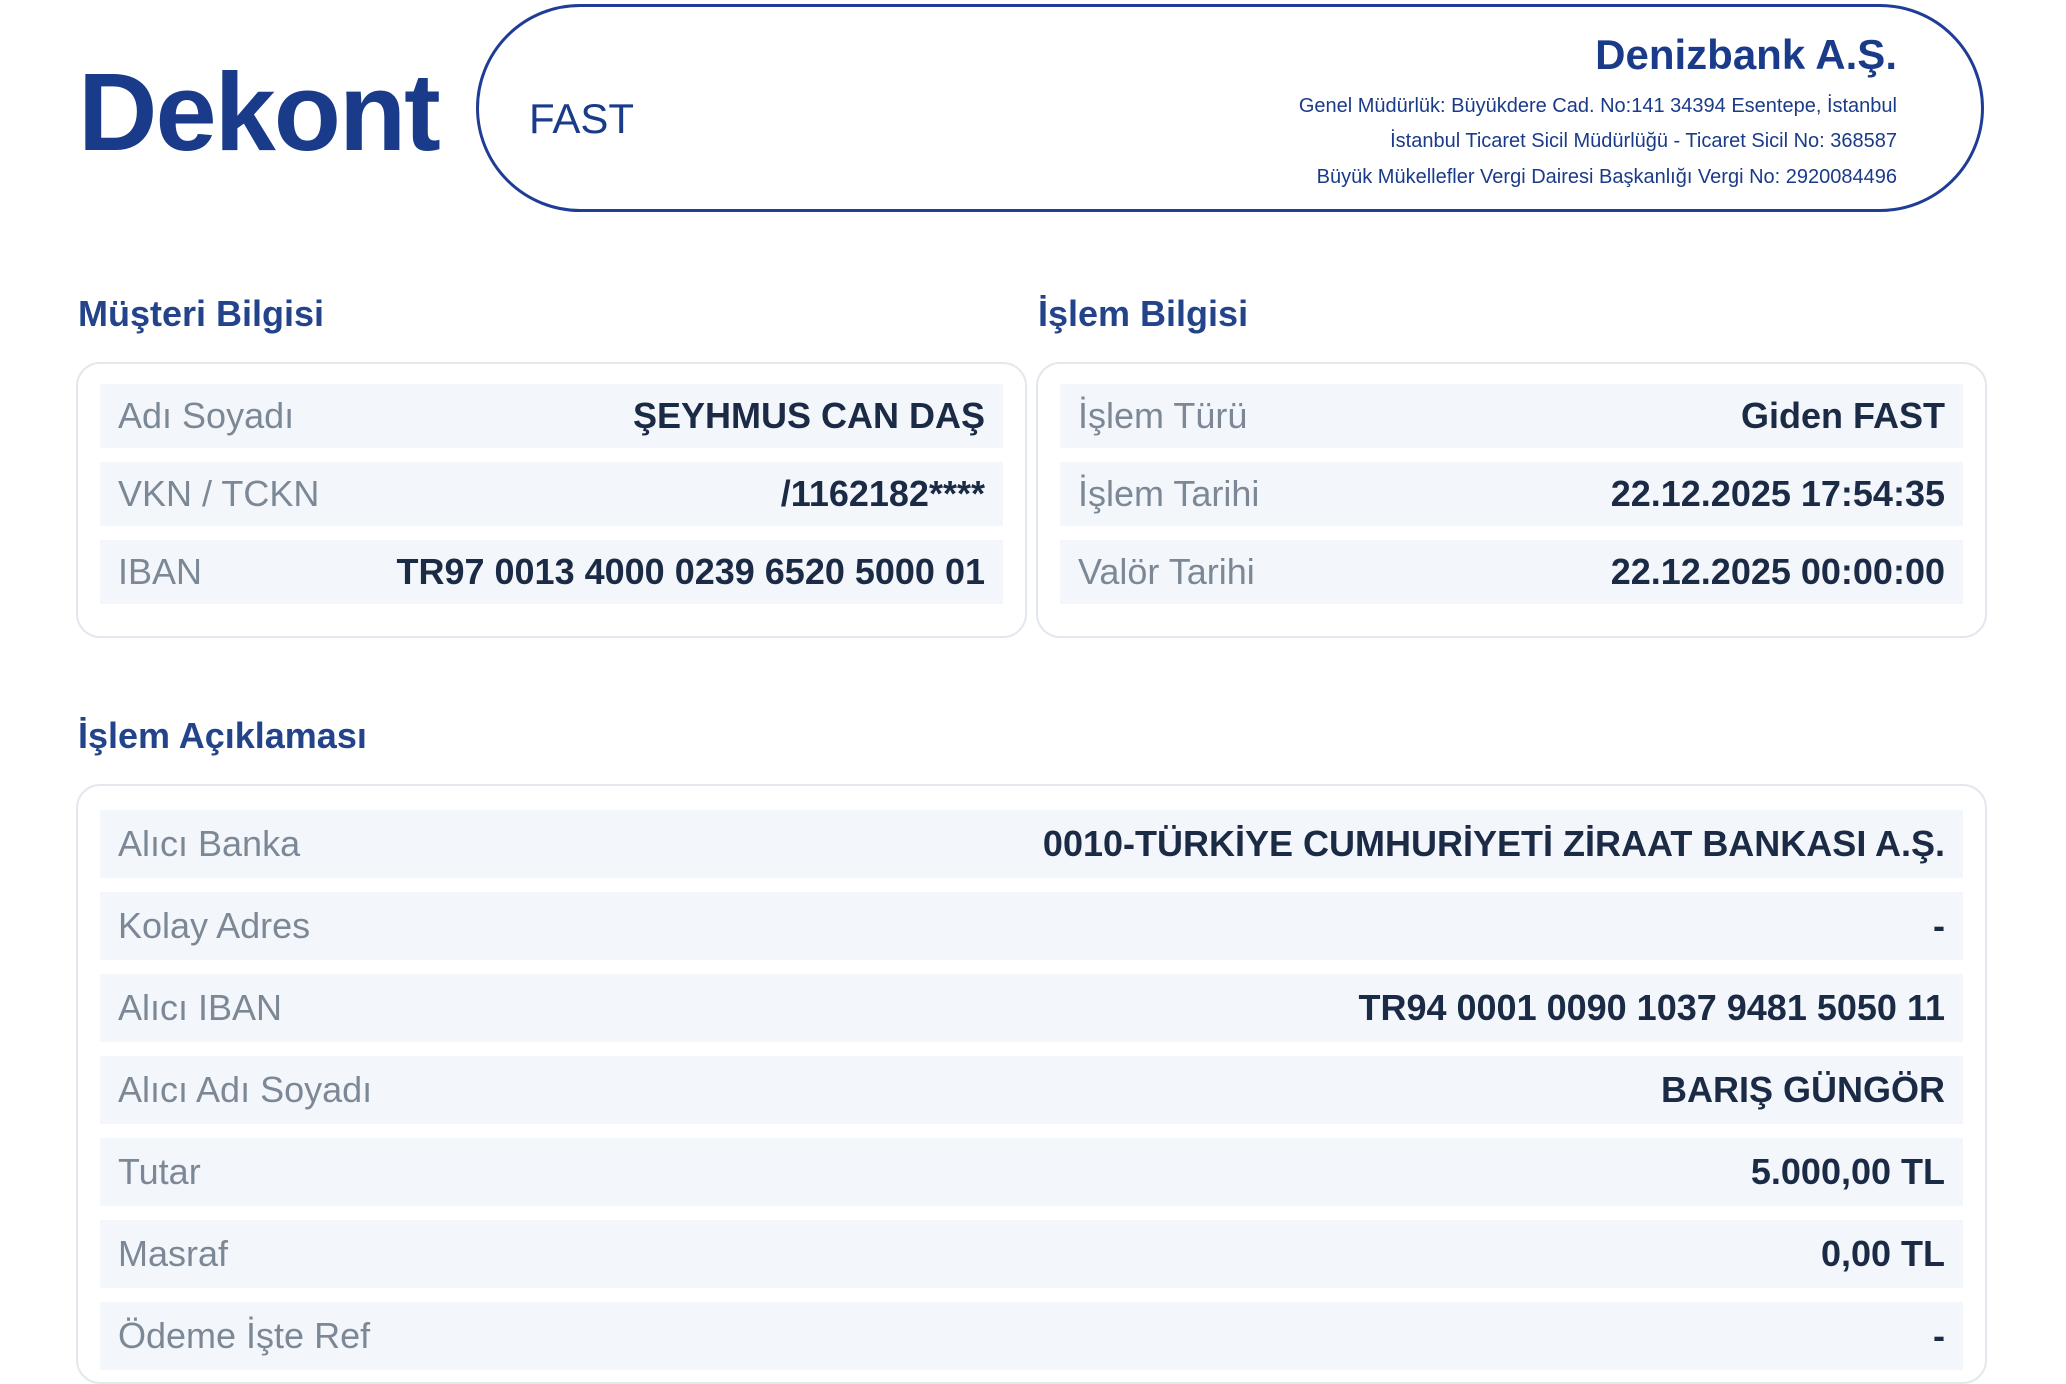 The height and width of the screenshot is (1384, 2066). Describe the element at coordinates (259, 112) in the screenshot. I see `page-title: Dekont` at that location.